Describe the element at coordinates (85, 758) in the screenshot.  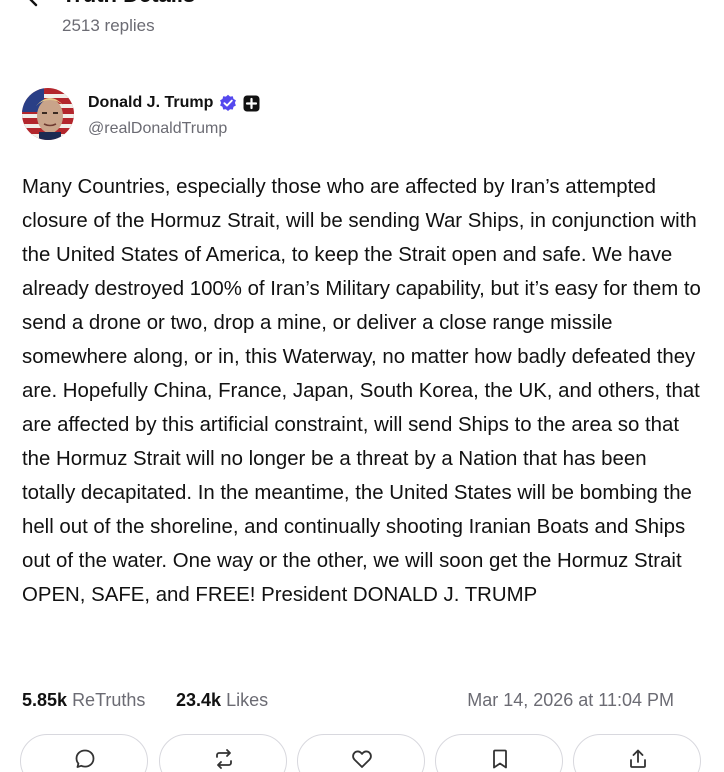
I see `reply-icon` at that location.